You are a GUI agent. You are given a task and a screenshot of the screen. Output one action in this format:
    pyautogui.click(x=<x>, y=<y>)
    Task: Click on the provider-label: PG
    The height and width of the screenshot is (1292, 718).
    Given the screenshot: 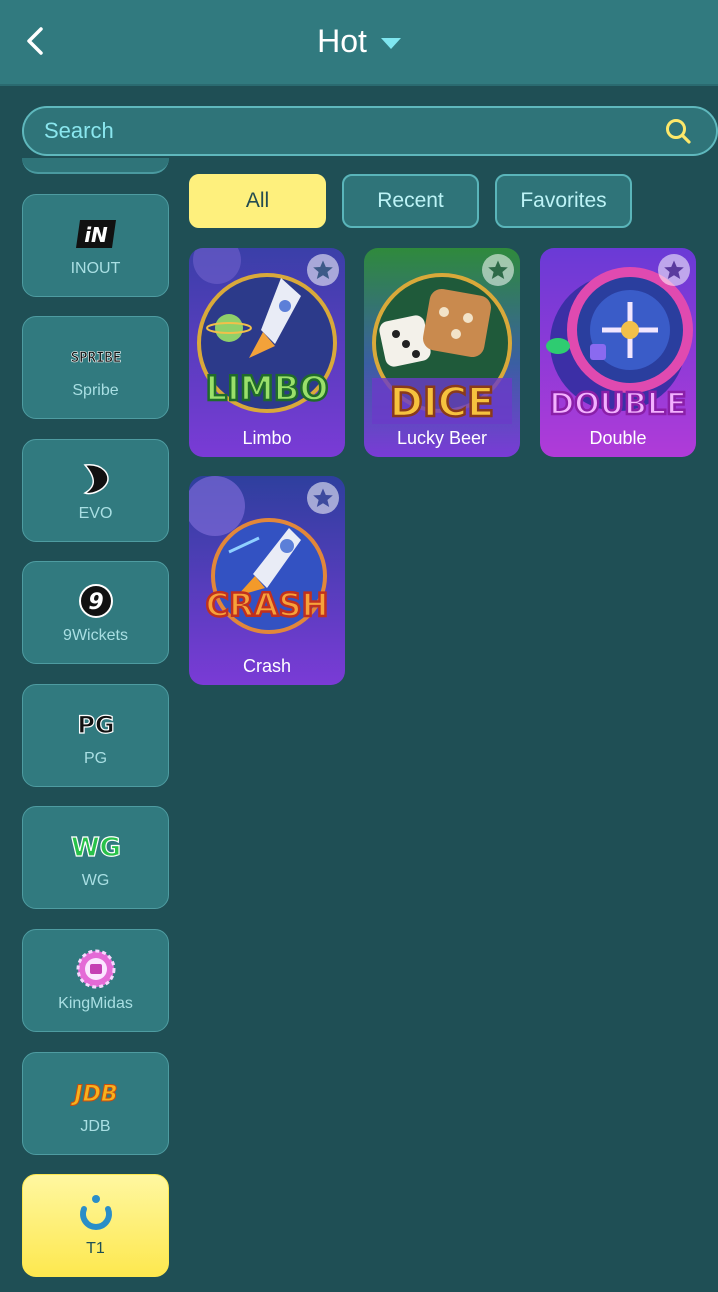 What is the action you would take?
    pyautogui.click(x=95, y=758)
    